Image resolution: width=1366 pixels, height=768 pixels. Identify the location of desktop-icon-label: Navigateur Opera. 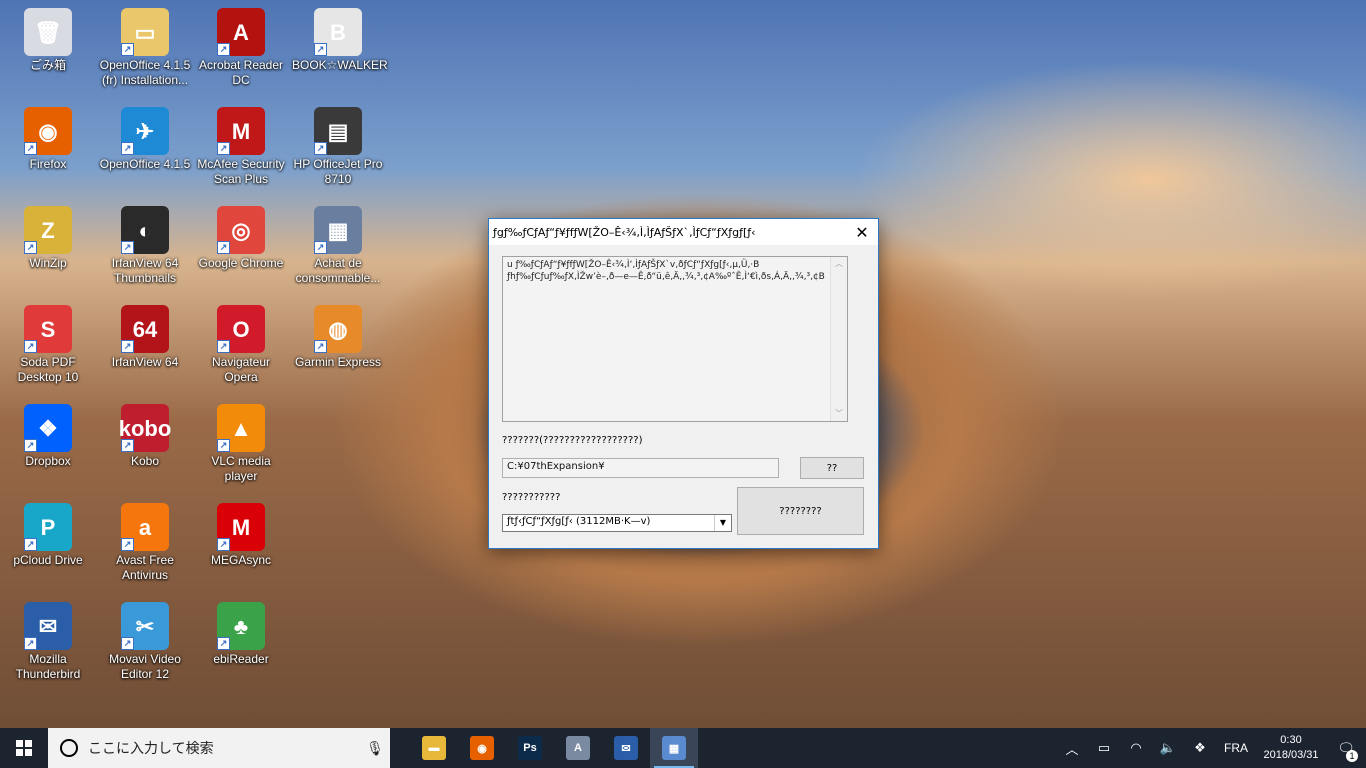
(241, 369).